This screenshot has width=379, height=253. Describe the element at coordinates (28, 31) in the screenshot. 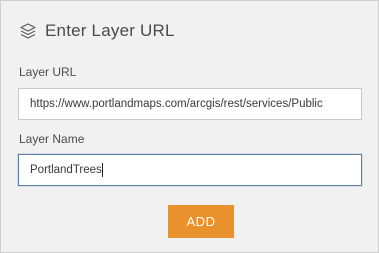

I see `layers-icon` at that location.